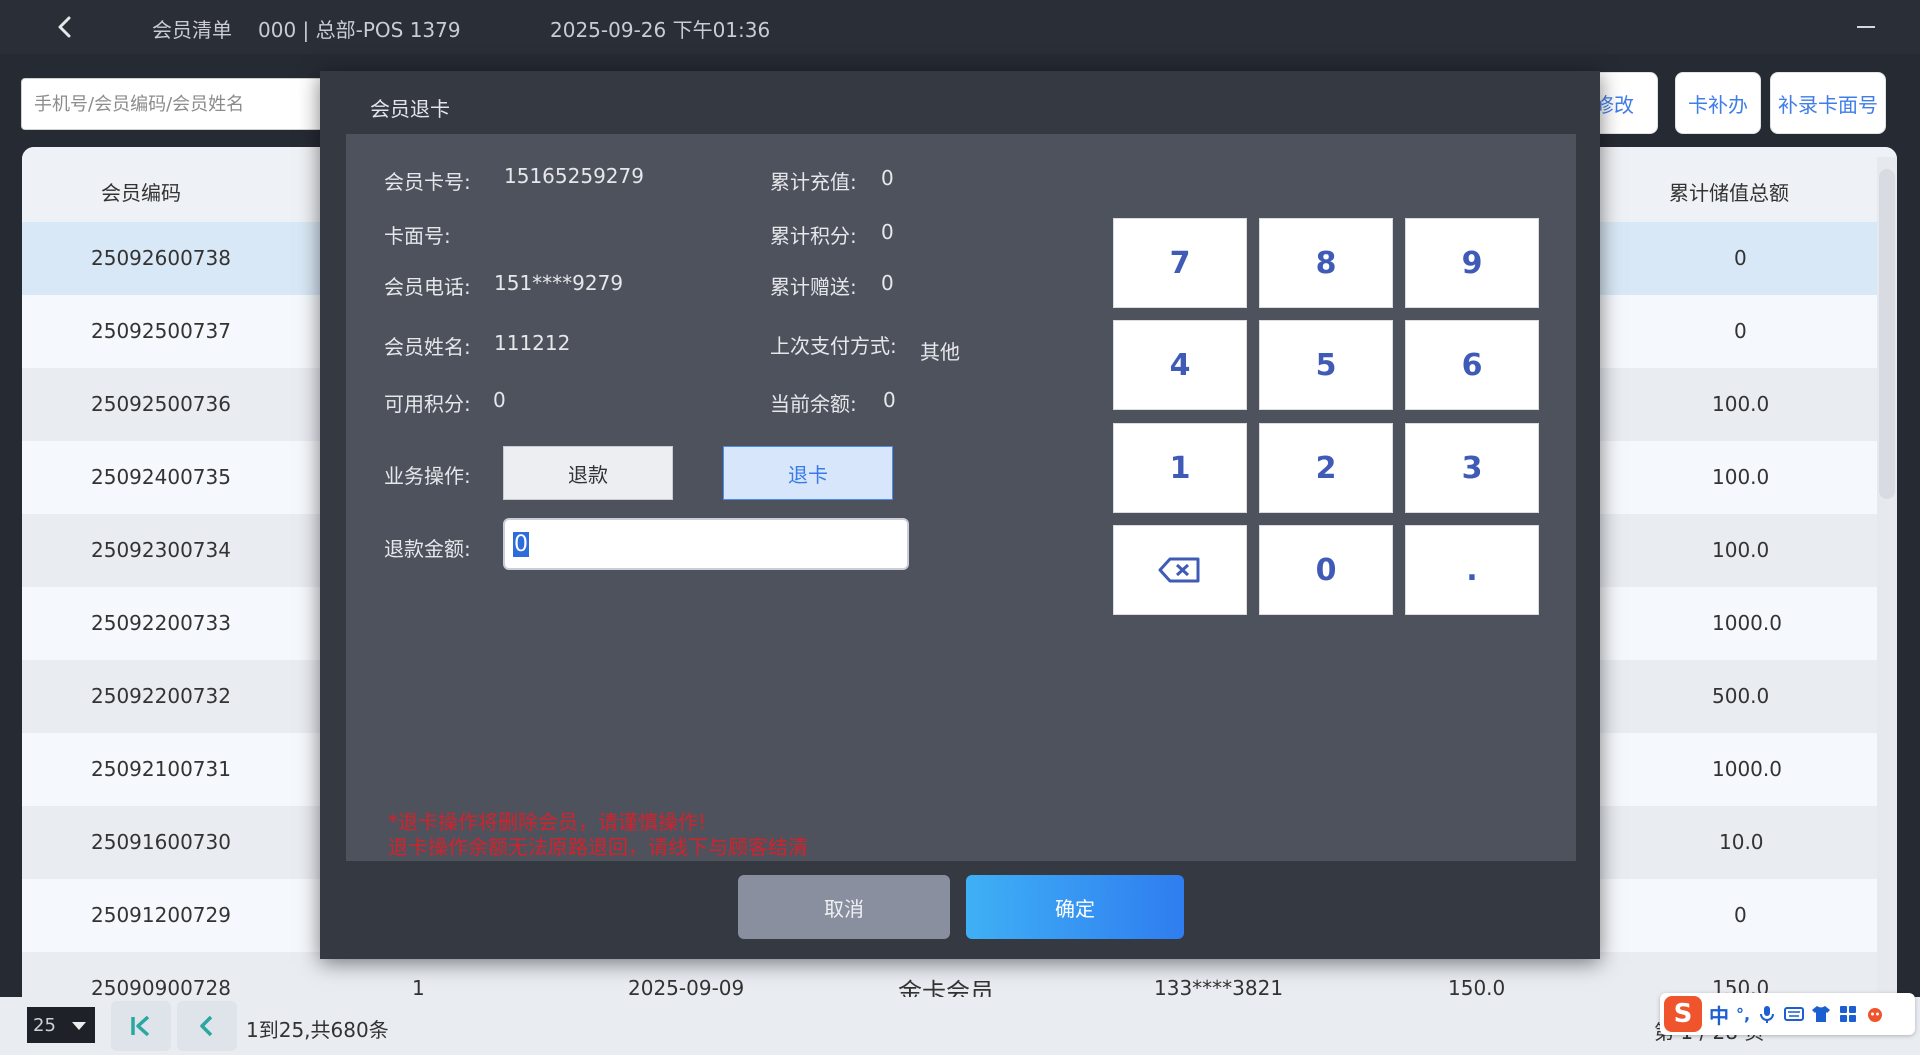 Image resolution: width=1920 pixels, height=1055 pixels. I want to click on keypad-digit: 3, so click(1472, 468).